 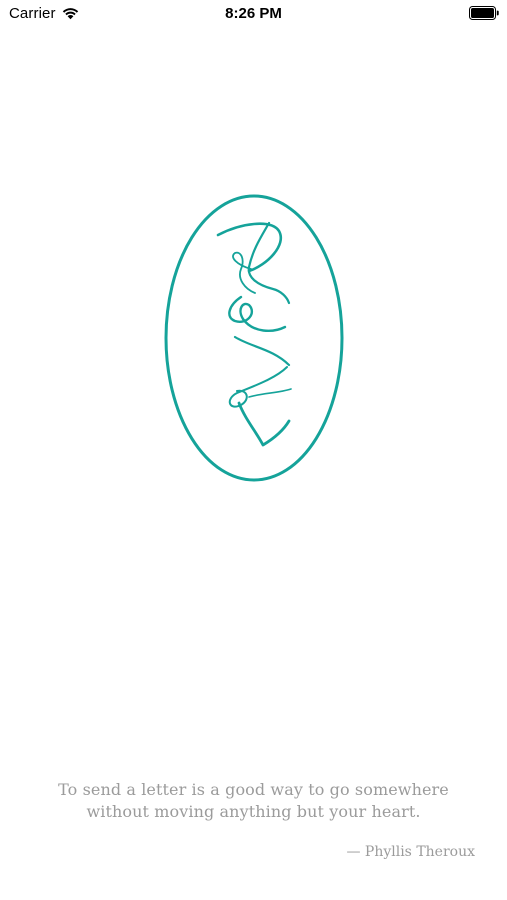 I want to click on logo-oval, so click(x=254, y=338).